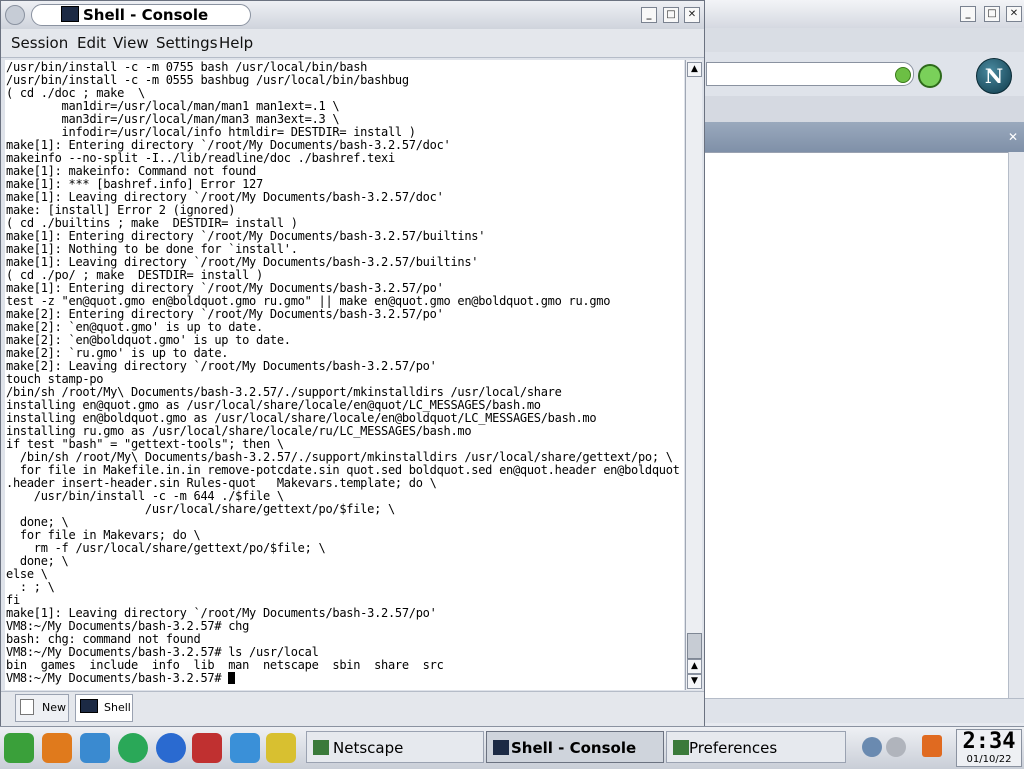  I want to click on scroll-thumb, so click(694, 646).